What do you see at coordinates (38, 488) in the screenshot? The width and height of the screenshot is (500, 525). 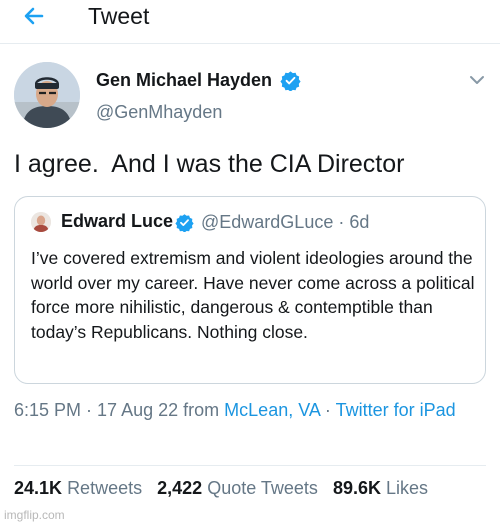 I see `retweets-count: 24.1K` at bounding box center [38, 488].